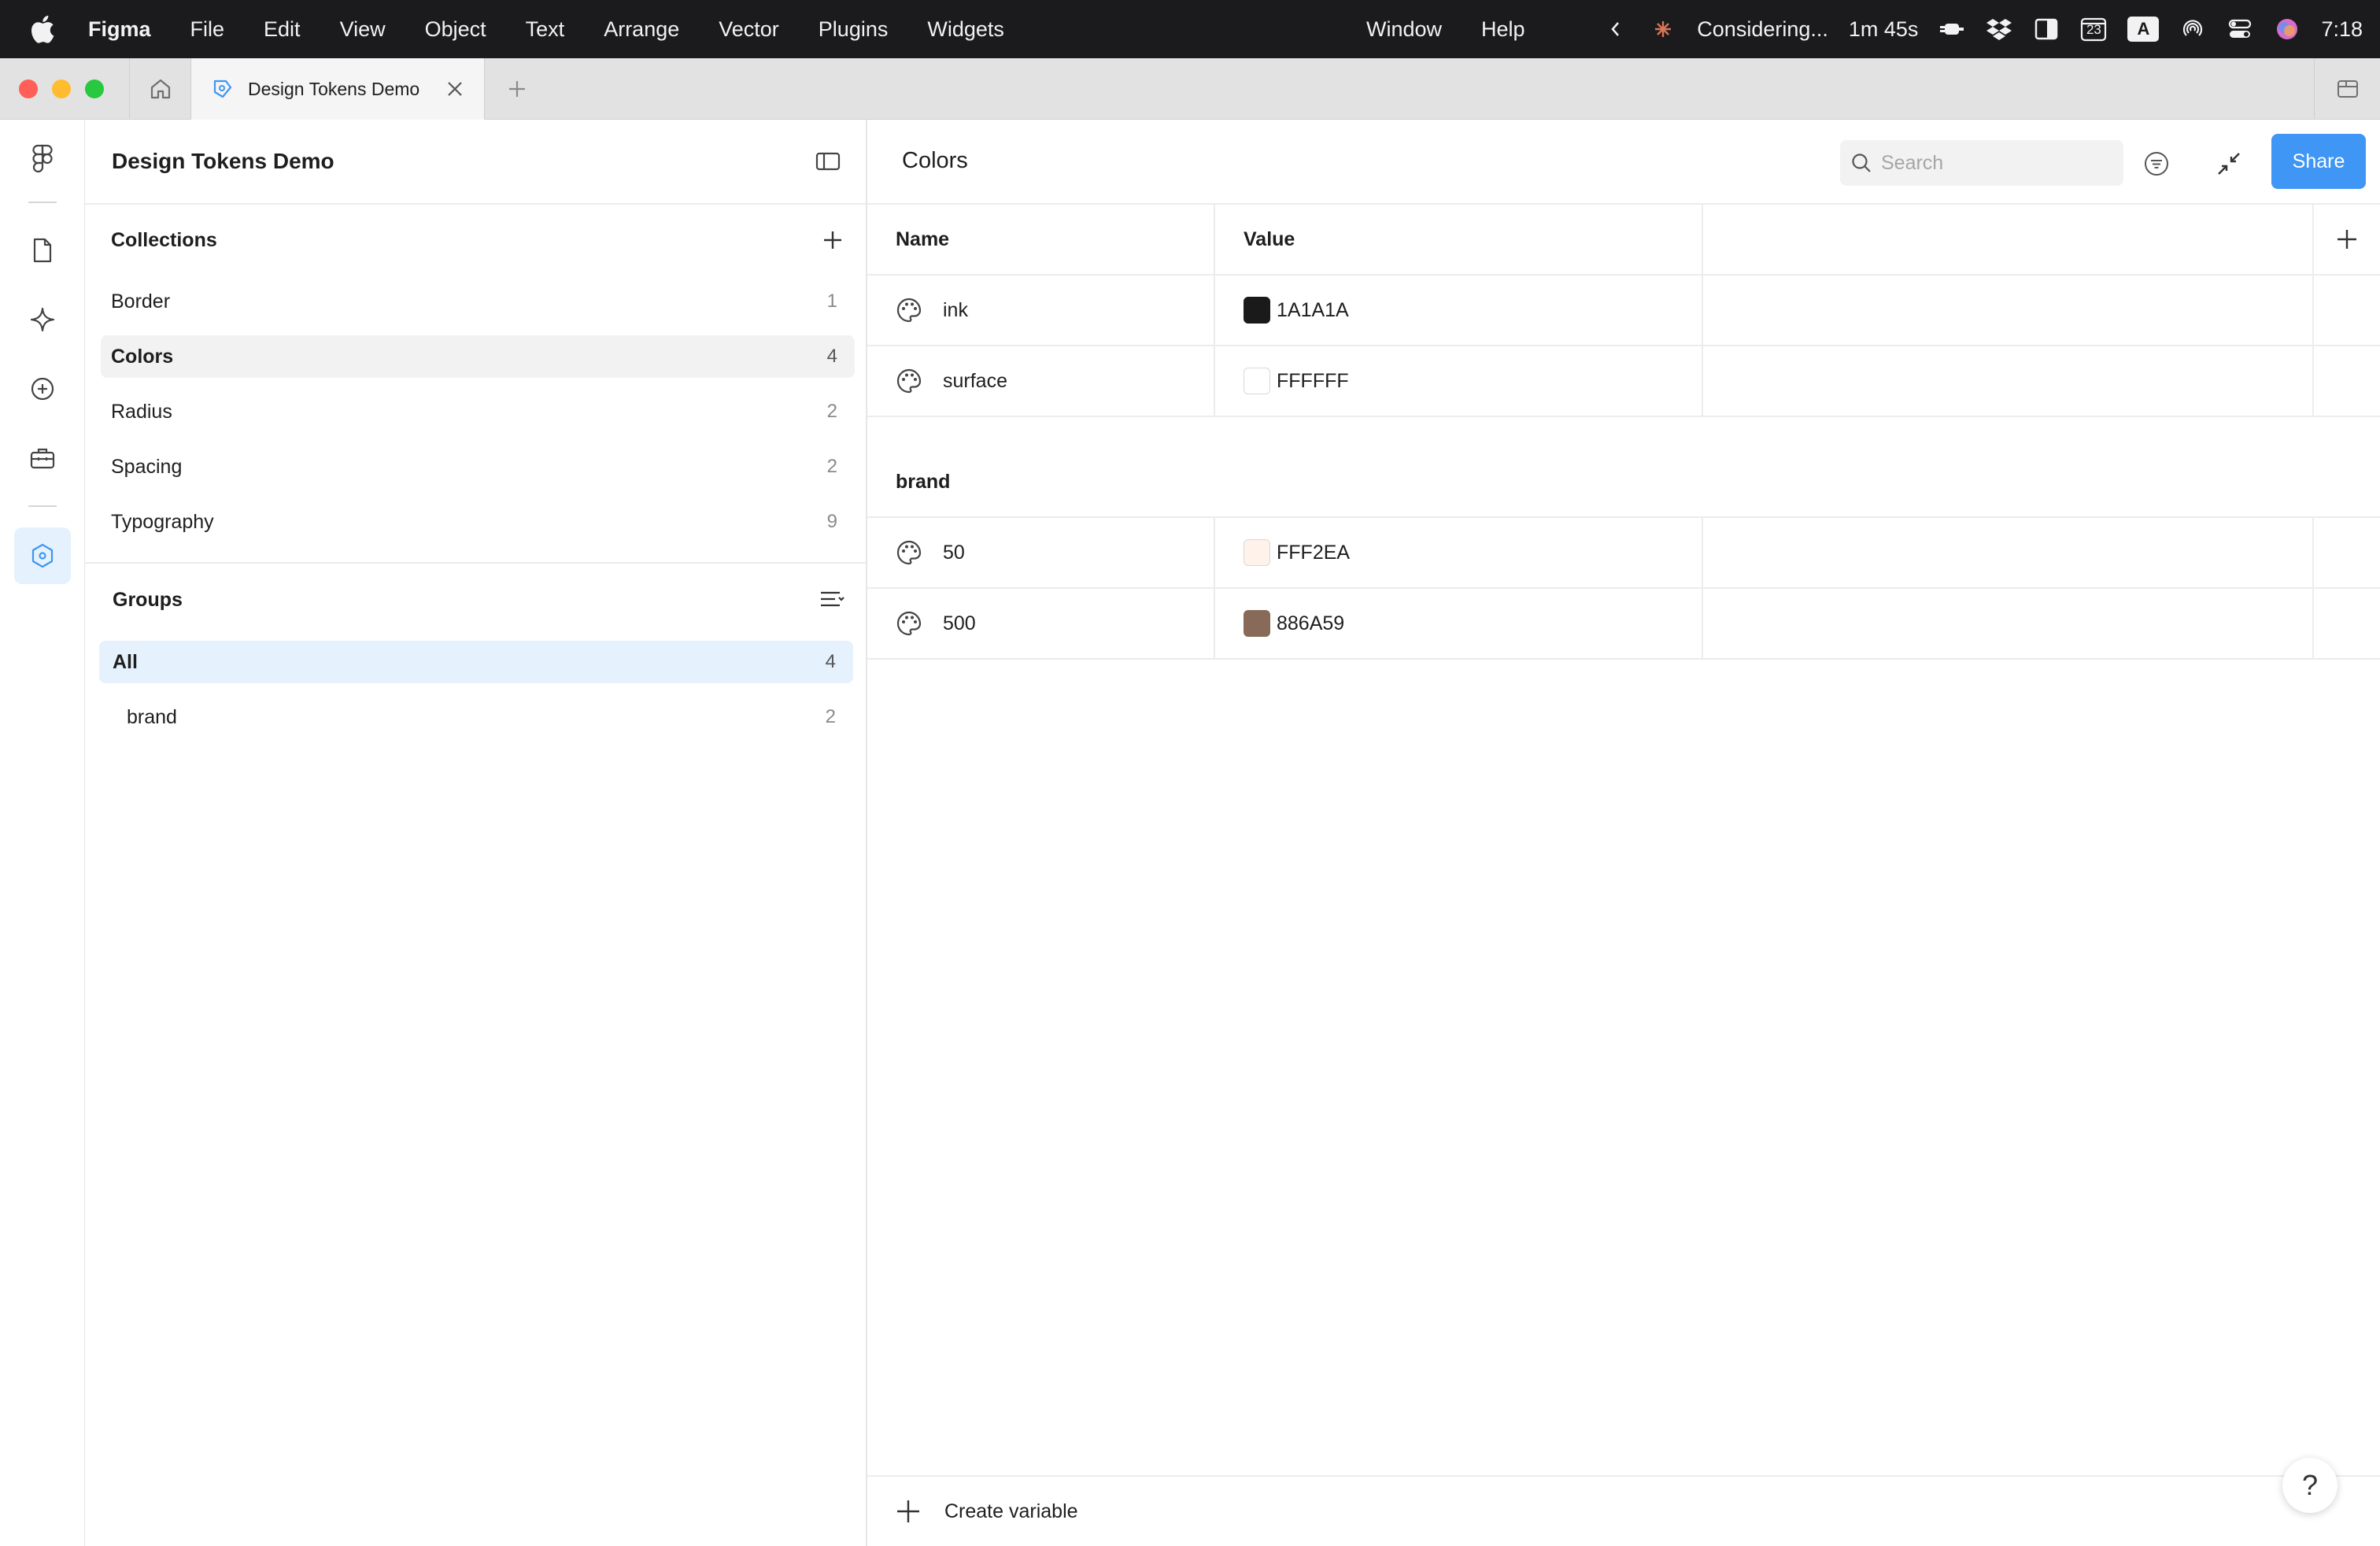  I want to click on group-item-all: All 4, so click(476, 662).